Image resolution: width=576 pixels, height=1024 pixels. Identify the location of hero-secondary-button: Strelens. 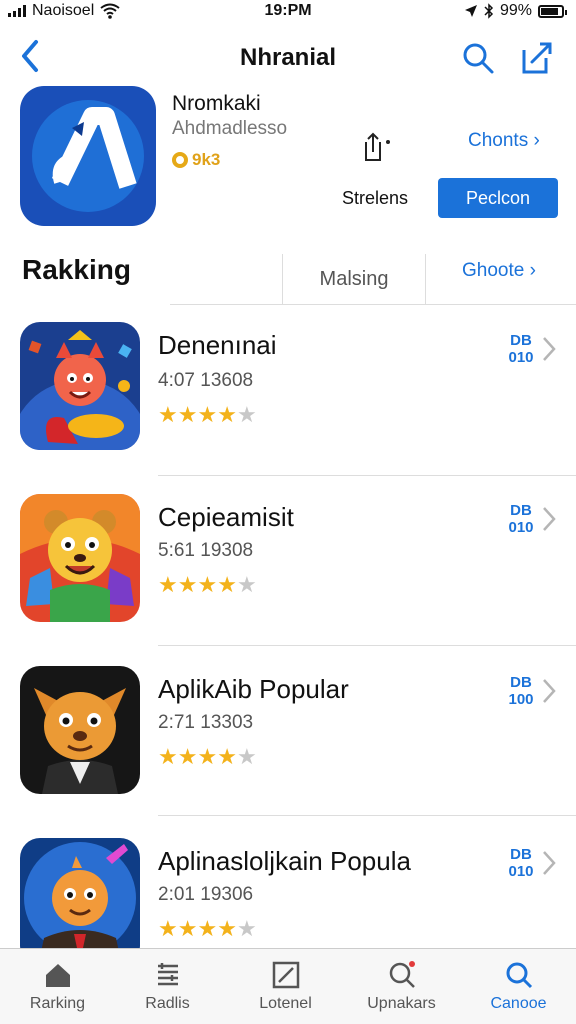
(375, 198).